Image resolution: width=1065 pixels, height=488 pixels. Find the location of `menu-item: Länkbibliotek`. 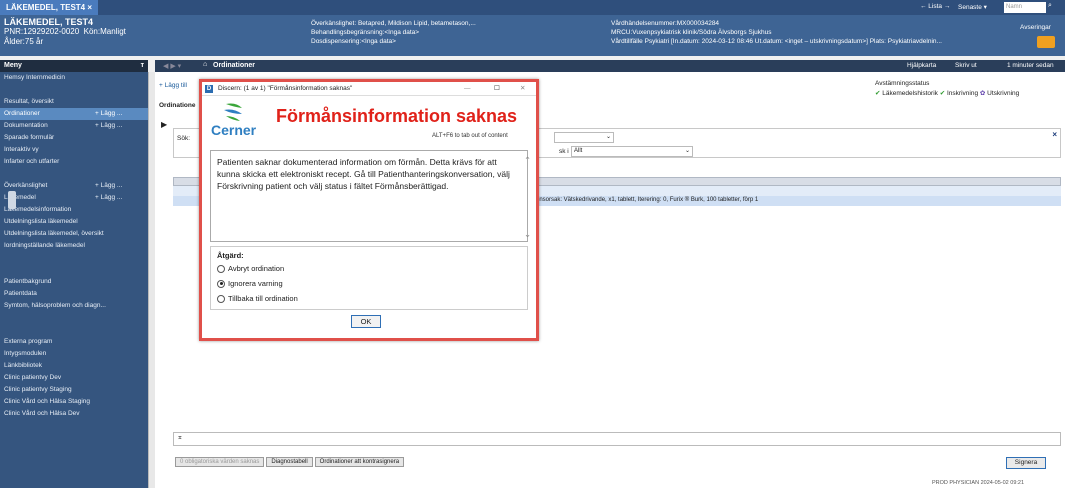

menu-item: Länkbibliotek is located at coordinates (74, 366).